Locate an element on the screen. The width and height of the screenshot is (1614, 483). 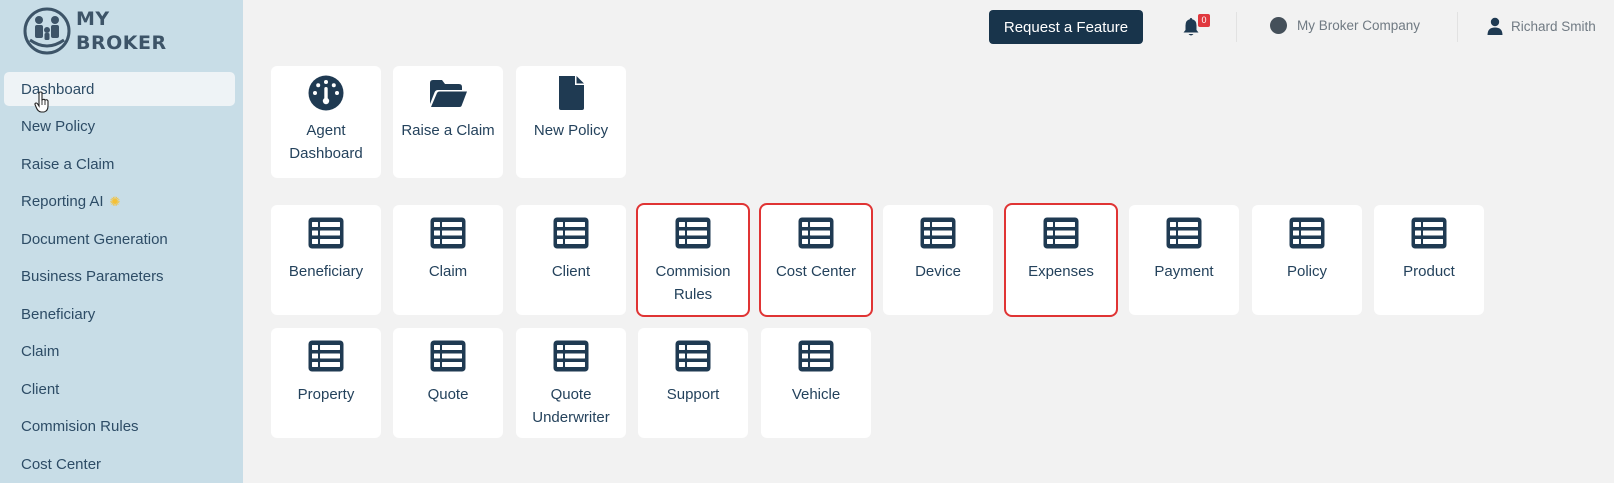
tile-label: Expenses is located at coordinates (1061, 271).